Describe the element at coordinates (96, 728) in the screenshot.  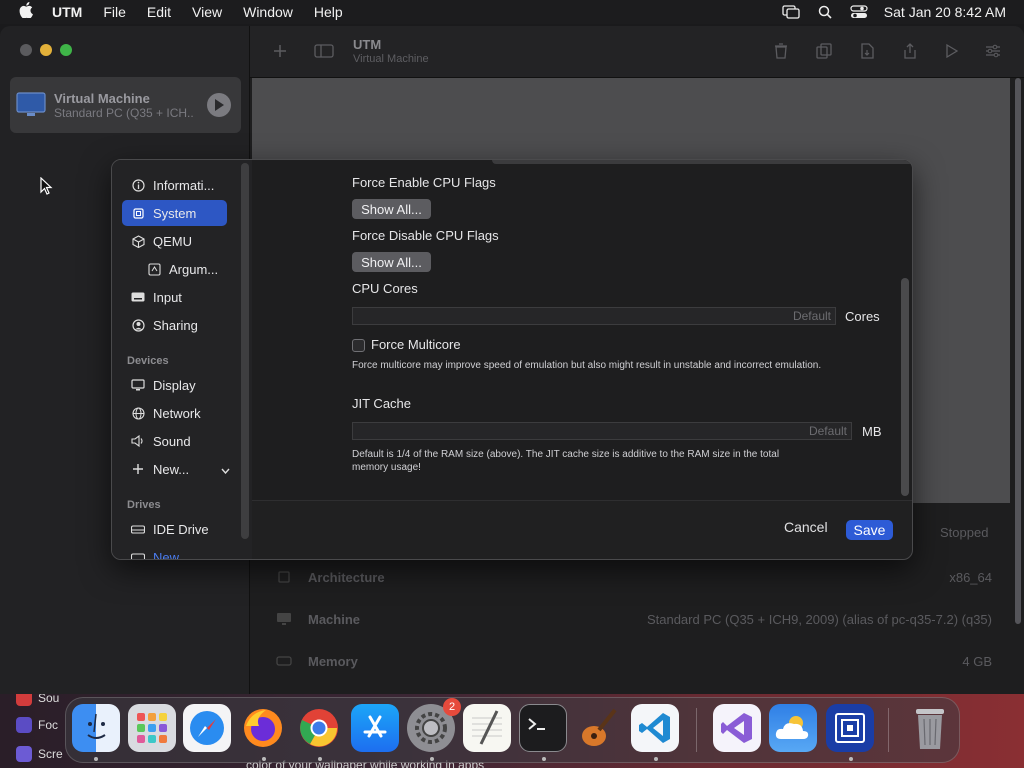
I see `dock-finder` at that location.